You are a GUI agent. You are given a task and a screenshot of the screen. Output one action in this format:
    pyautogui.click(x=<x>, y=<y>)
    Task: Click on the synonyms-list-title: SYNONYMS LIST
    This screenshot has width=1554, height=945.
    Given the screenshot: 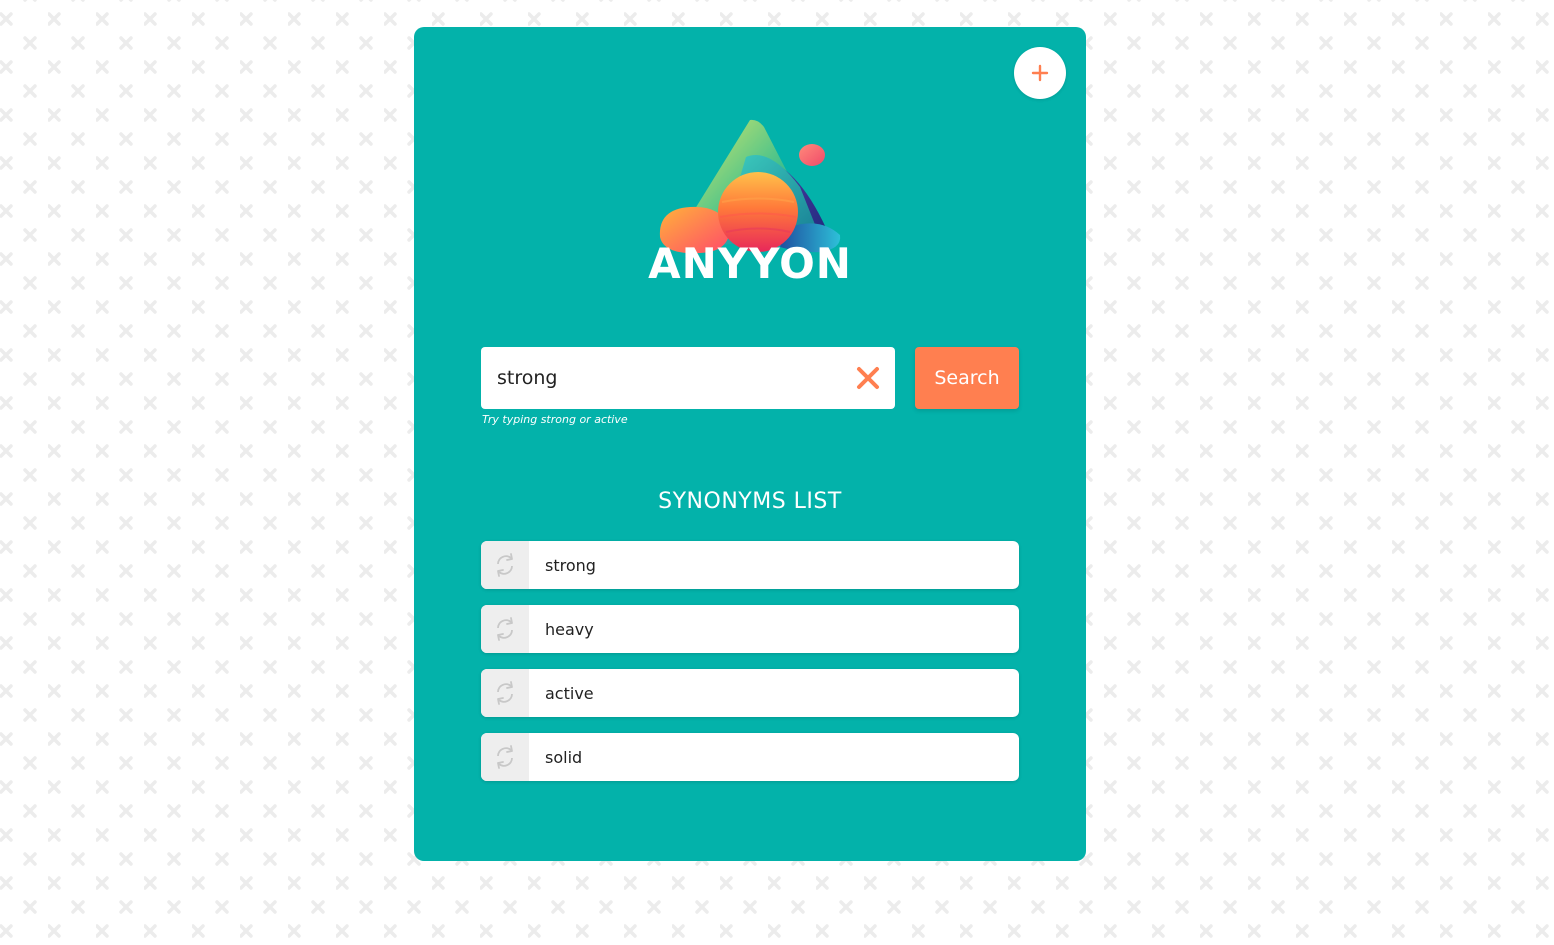 What is the action you would take?
    pyautogui.click(x=750, y=501)
    